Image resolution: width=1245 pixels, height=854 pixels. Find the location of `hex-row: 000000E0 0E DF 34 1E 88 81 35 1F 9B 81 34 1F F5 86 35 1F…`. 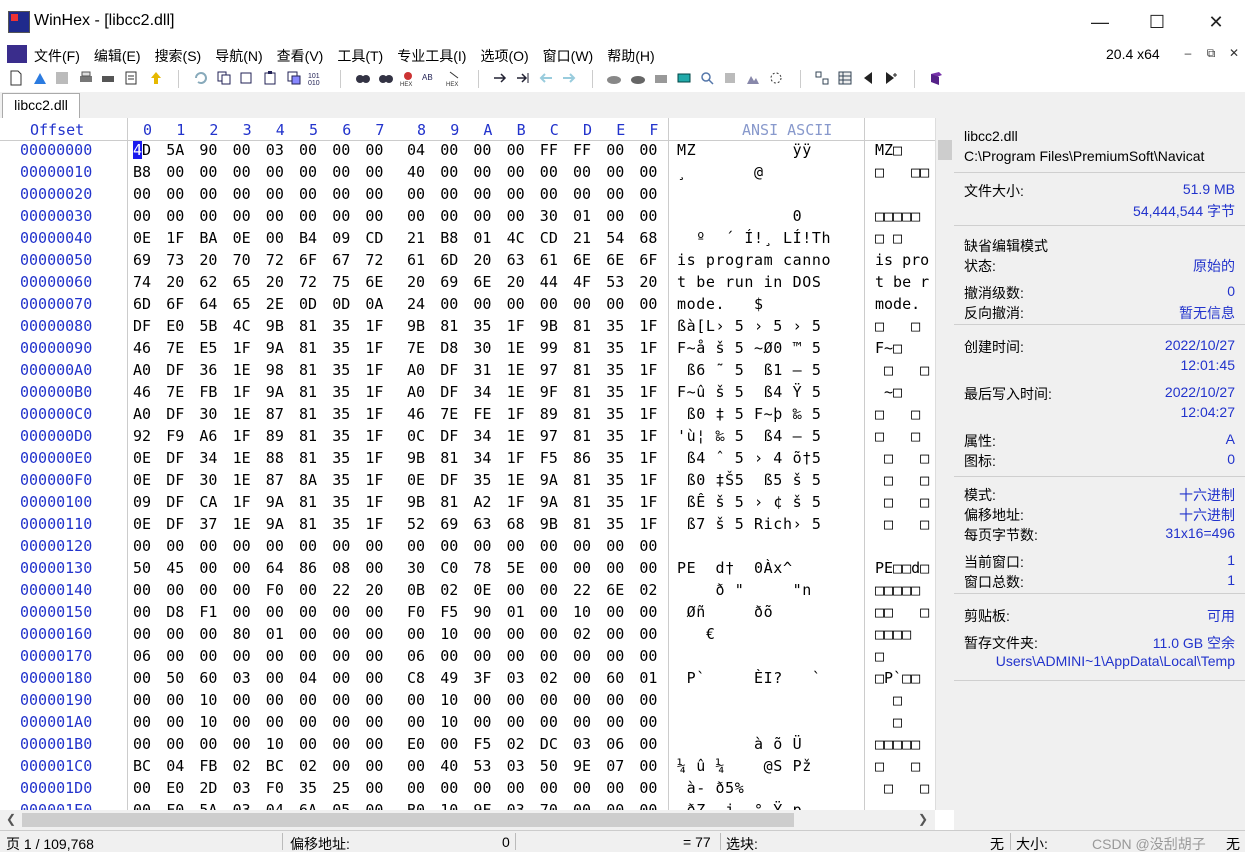

hex-row: 000000E0 0E DF 34 1E 88 81 35 1F 9B 81 34 1F F5 86 35 1F… is located at coordinates (467, 460).